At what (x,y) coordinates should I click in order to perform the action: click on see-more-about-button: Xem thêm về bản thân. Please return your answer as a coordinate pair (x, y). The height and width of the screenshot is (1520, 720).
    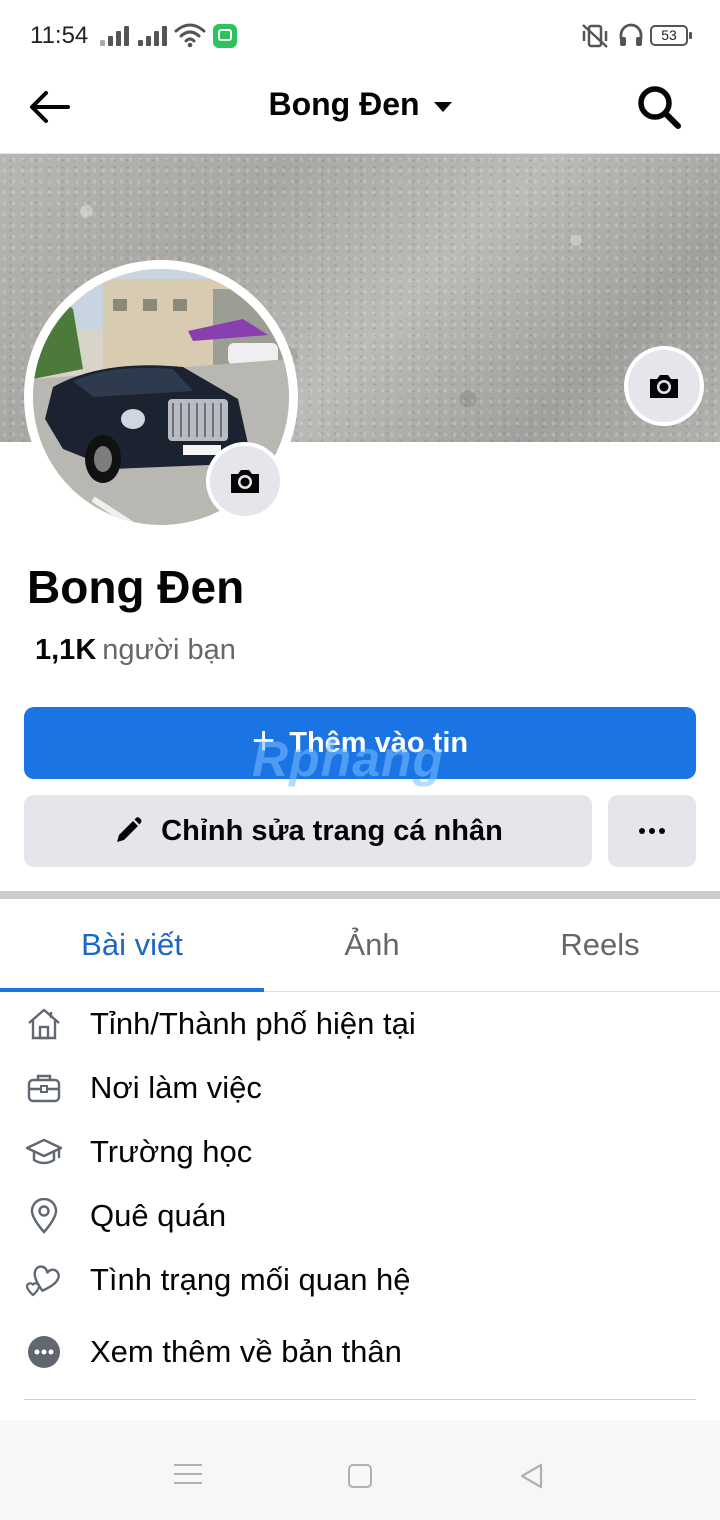
    Looking at the image, I should click on (360, 1352).